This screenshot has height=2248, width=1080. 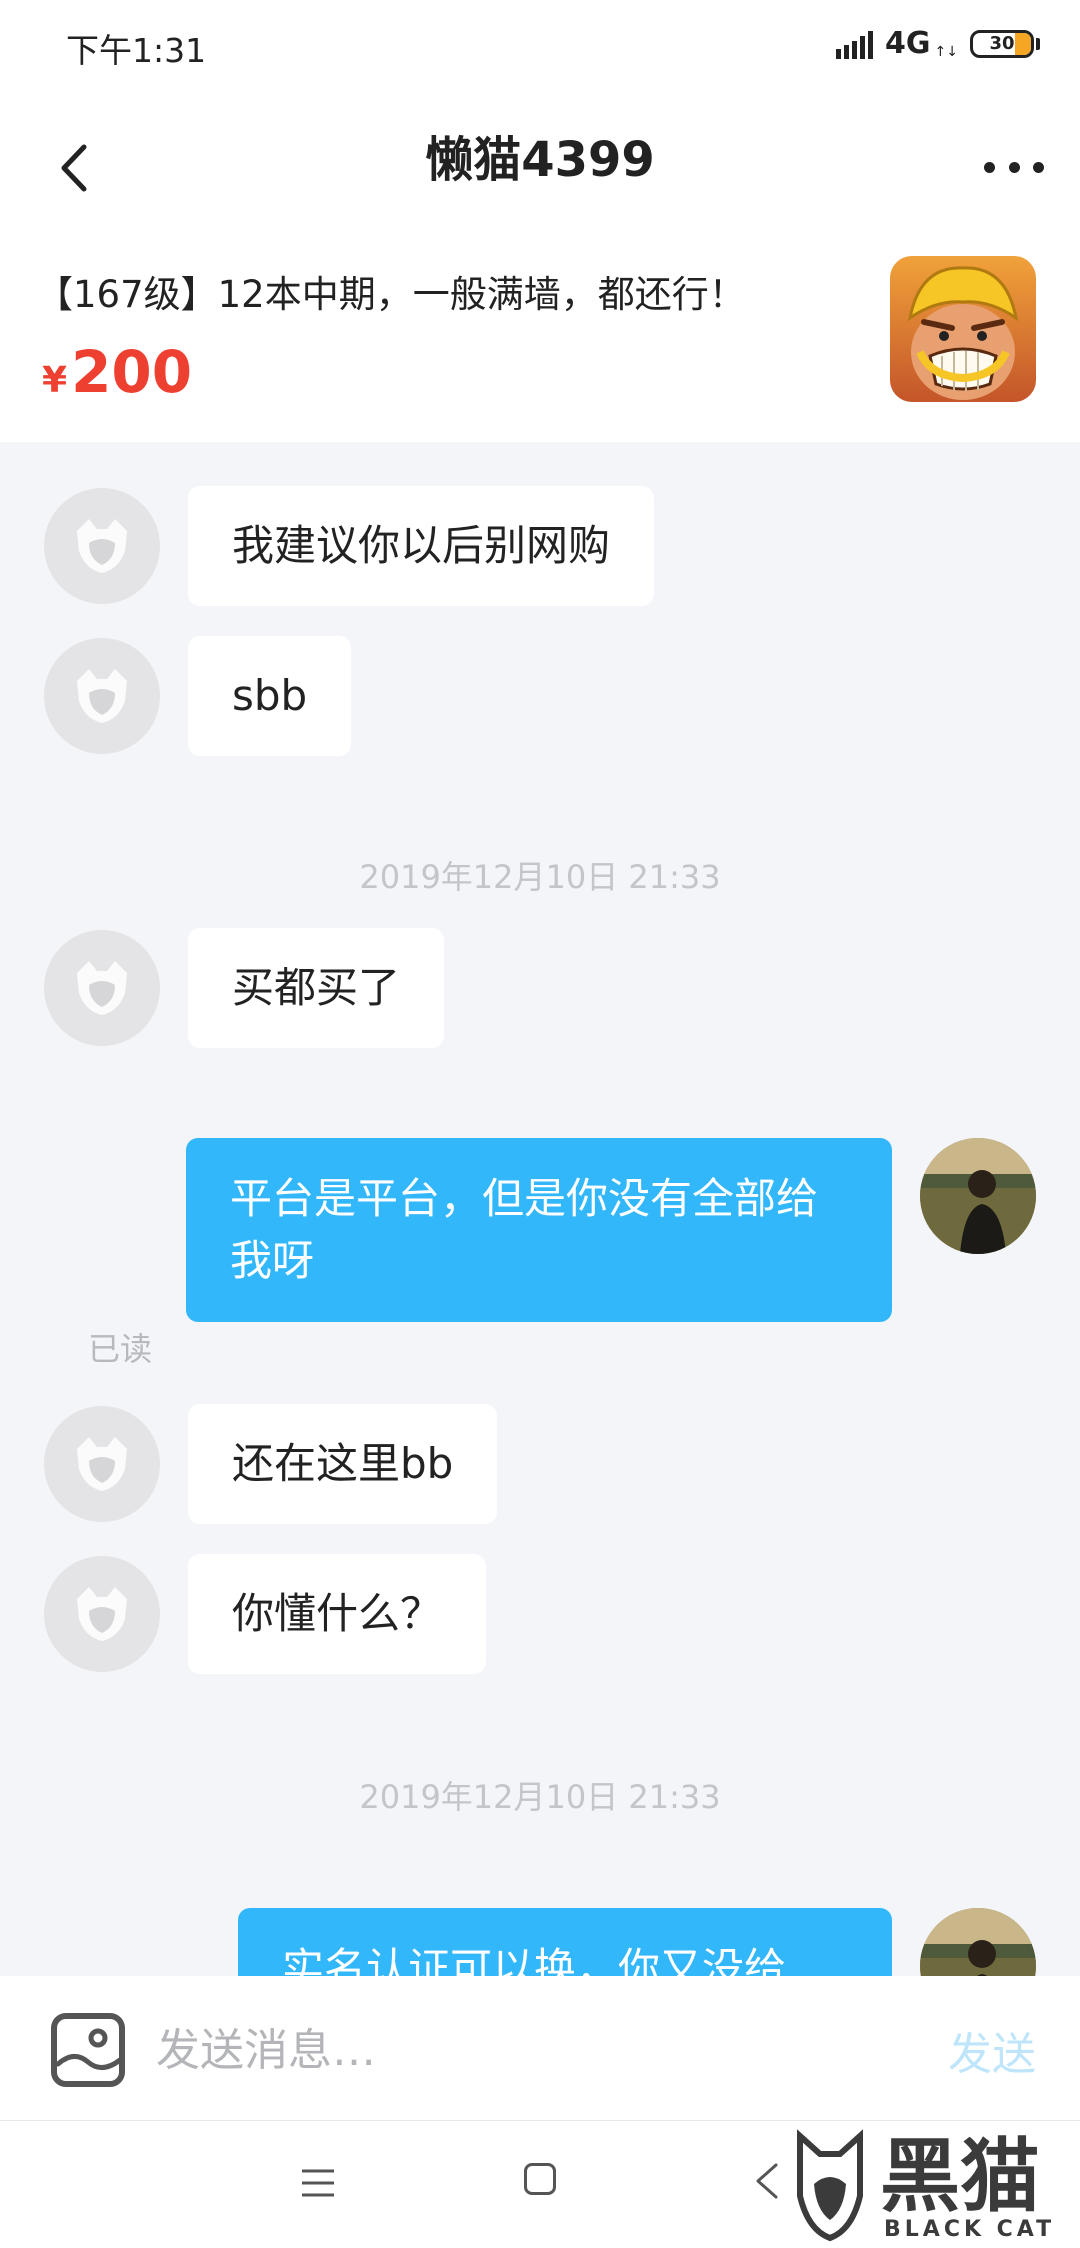 What do you see at coordinates (908, 43) in the screenshot?
I see `network-type: 4G` at bounding box center [908, 43].